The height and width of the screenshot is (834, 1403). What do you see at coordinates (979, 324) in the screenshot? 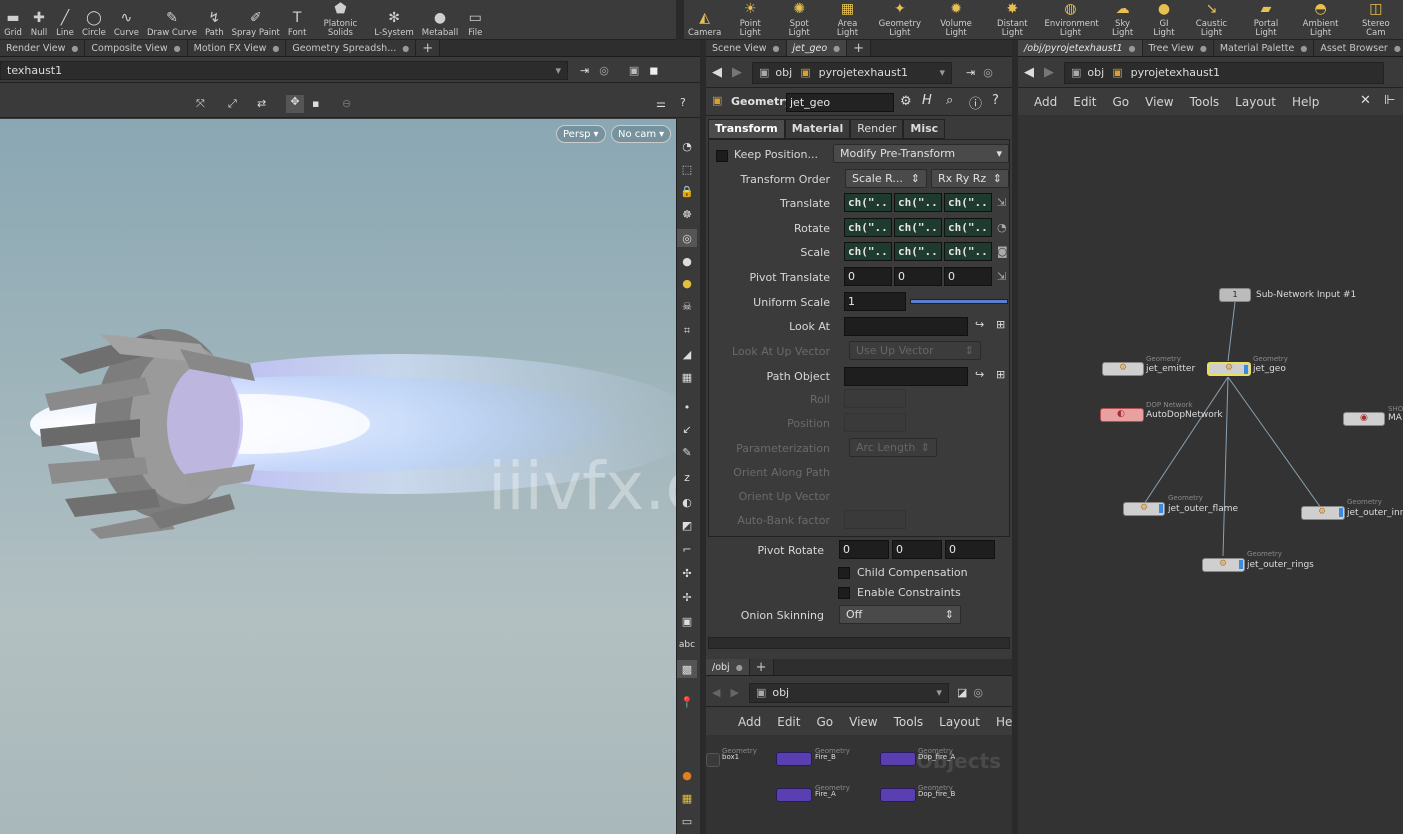
I see `look-at-jump-icon: ↪` at bounding box center [979, 324].